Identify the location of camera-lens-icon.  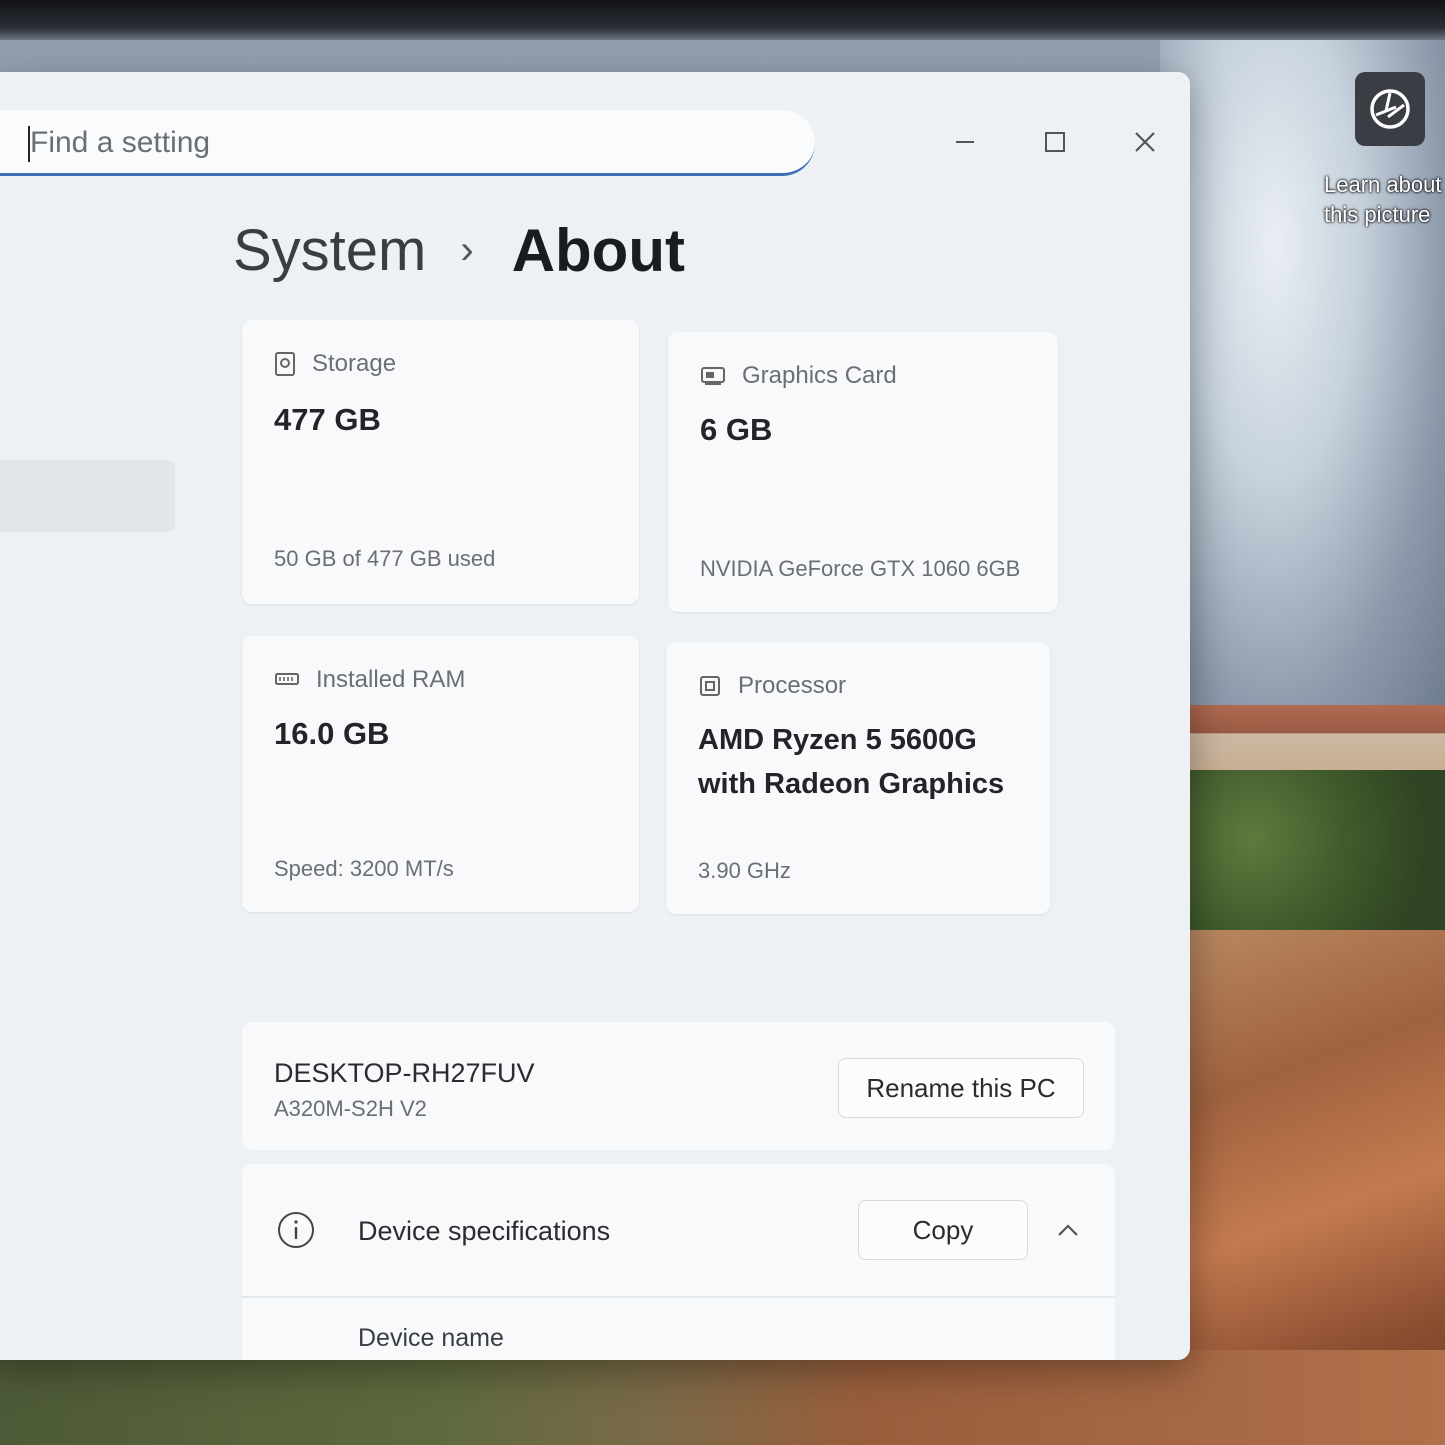
(1390, 109).